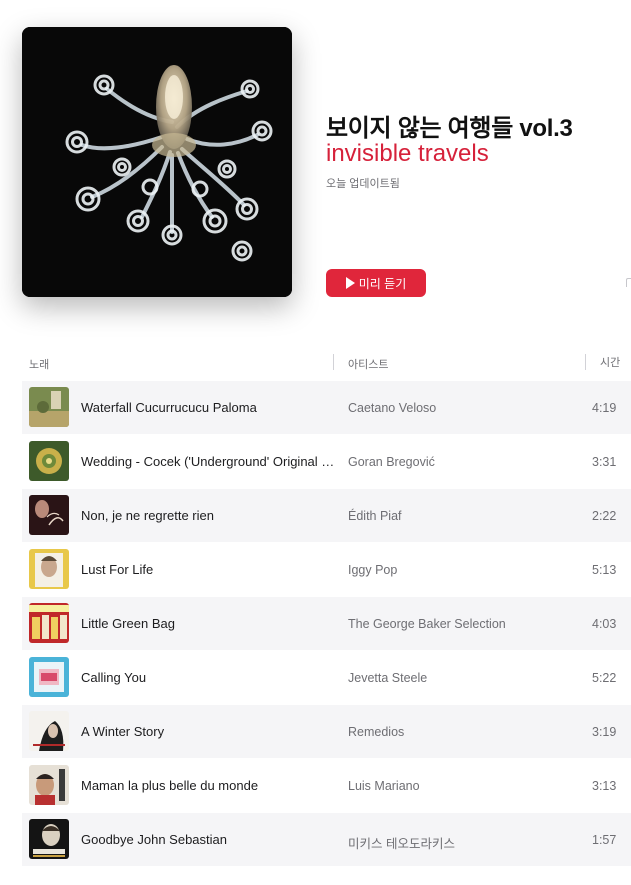 Image resolution: width=631 pixels, height=885 pixels. Describe the element at coordinates (391, 462) in the screenshot. I see `track-artist: Goran Bregović` at that location.